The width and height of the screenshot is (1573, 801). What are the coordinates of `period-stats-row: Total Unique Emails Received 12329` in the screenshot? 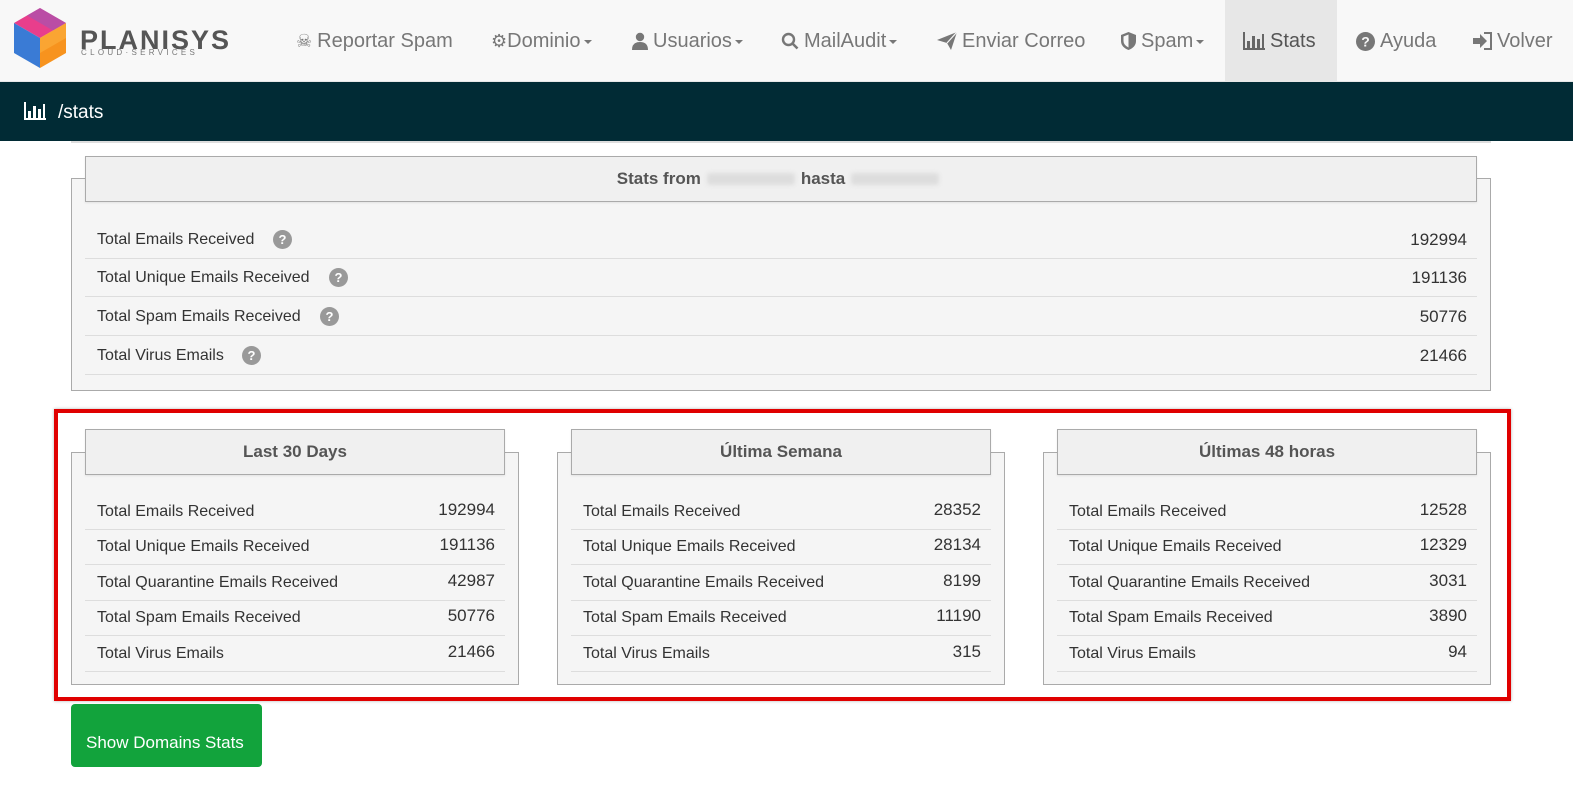 It's located at (1267, 547).